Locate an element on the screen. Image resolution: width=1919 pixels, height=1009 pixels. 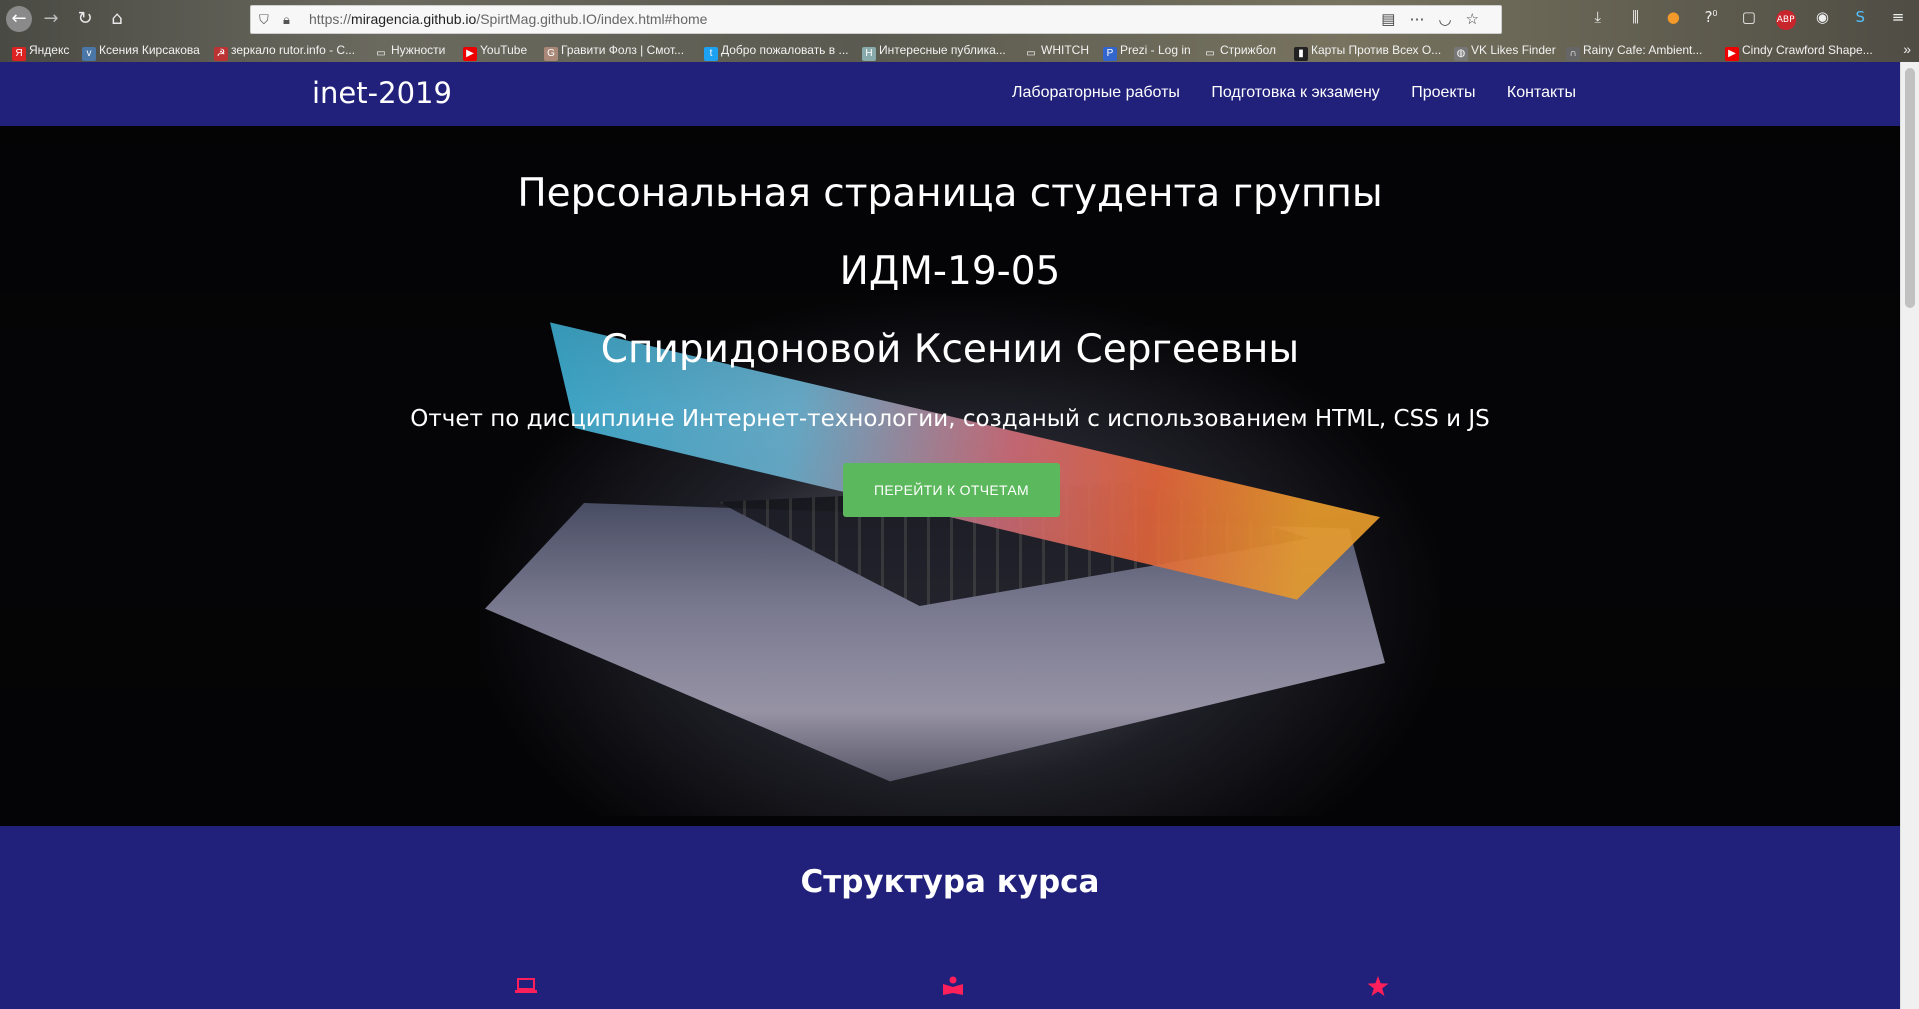
forward-button: → is located at coordinates (51, 19).